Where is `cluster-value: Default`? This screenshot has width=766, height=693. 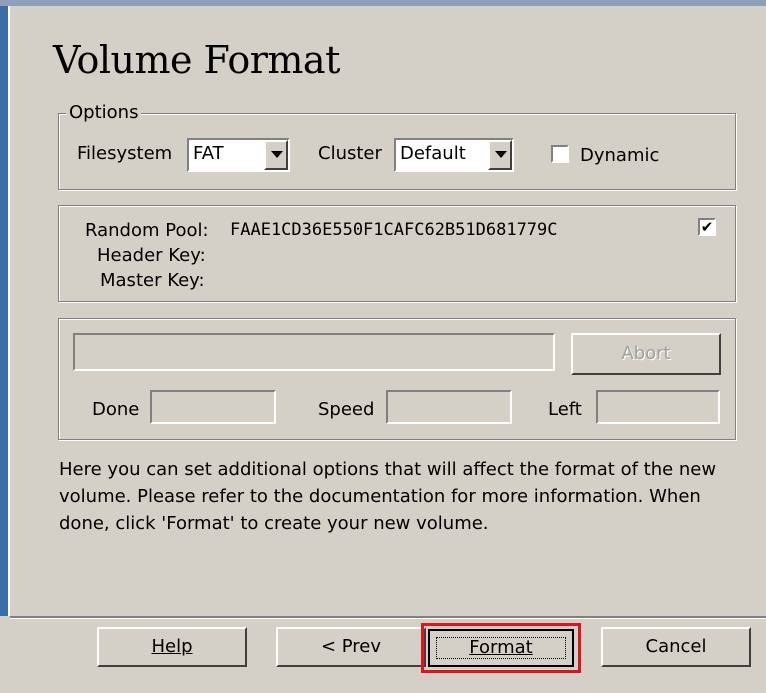 cluster-value: Default is located at coordinates (433, 153).